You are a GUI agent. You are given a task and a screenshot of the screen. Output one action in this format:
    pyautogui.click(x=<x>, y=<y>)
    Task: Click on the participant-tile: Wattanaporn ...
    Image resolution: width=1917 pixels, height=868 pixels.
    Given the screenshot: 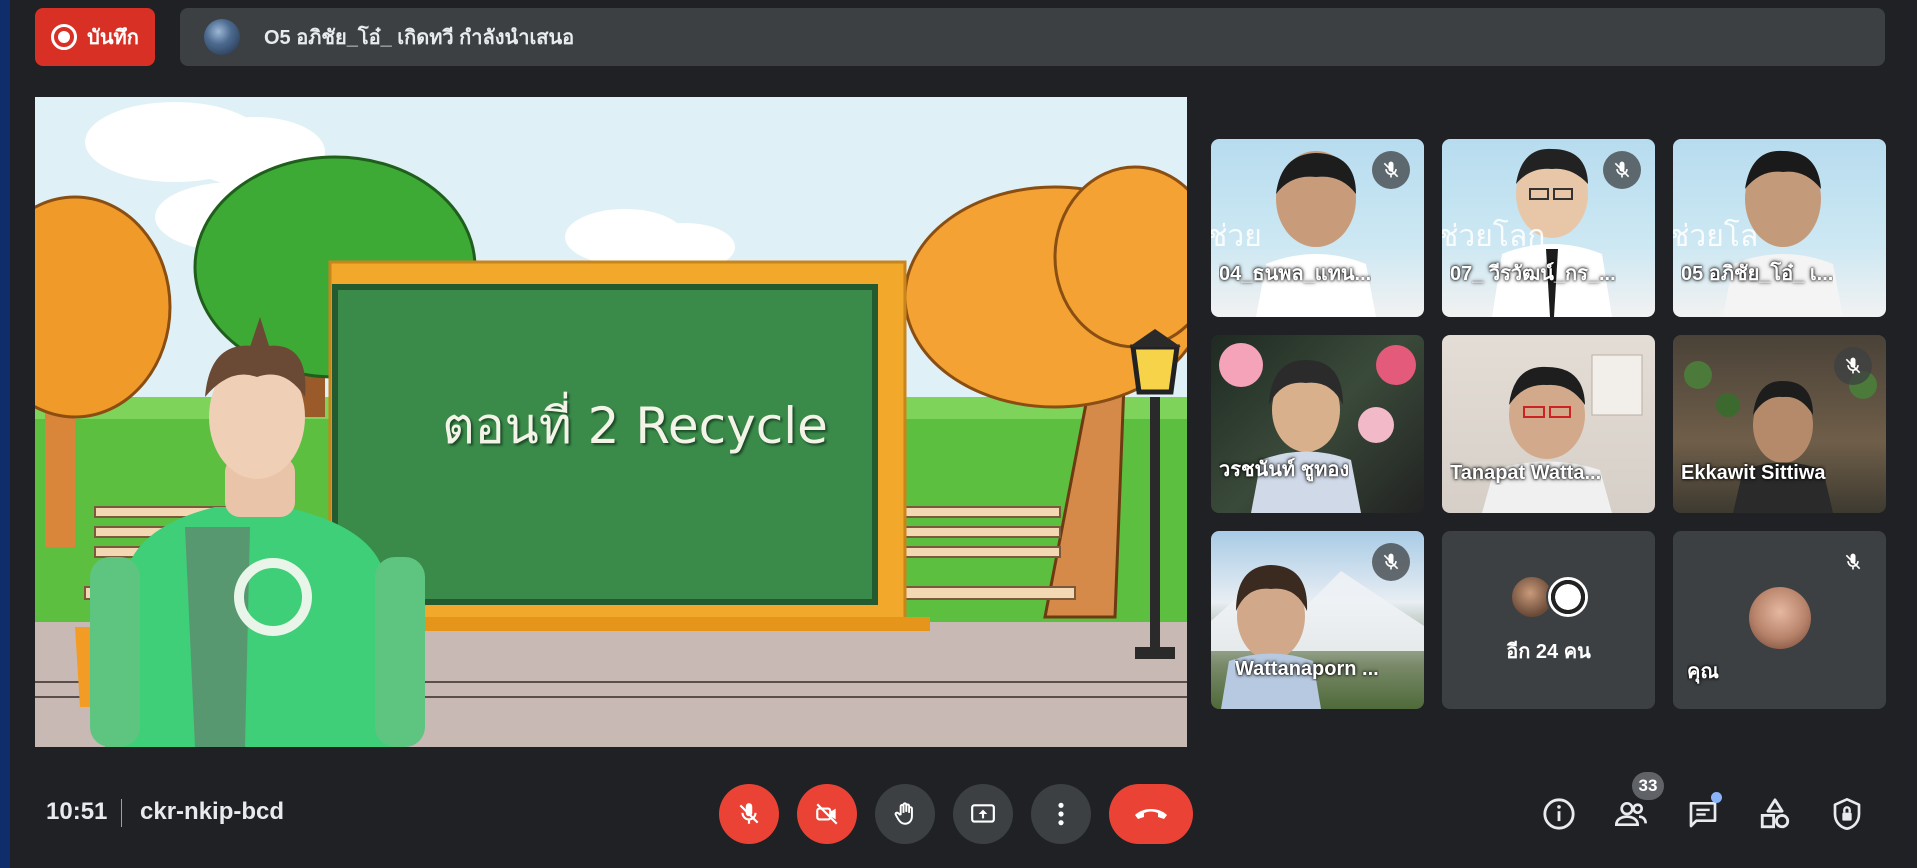 What is the action you would take?
    pyautogui.click(x=1317, y=620)
    